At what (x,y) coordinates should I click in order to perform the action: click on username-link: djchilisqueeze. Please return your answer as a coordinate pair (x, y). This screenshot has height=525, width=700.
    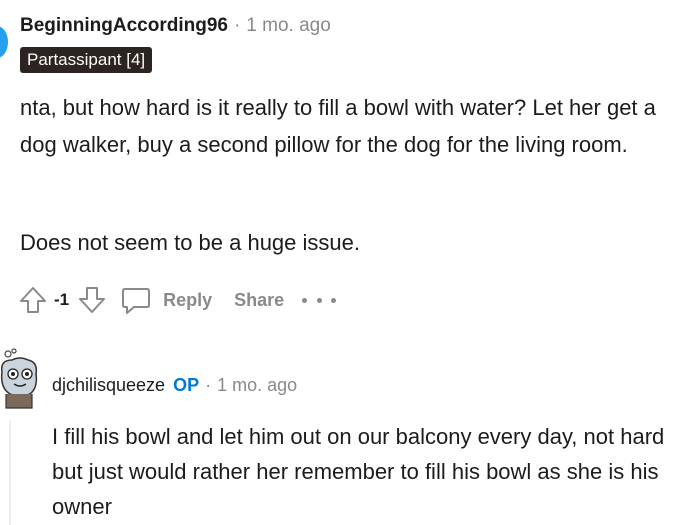
    Looking at the image, I should click on (108, 385).